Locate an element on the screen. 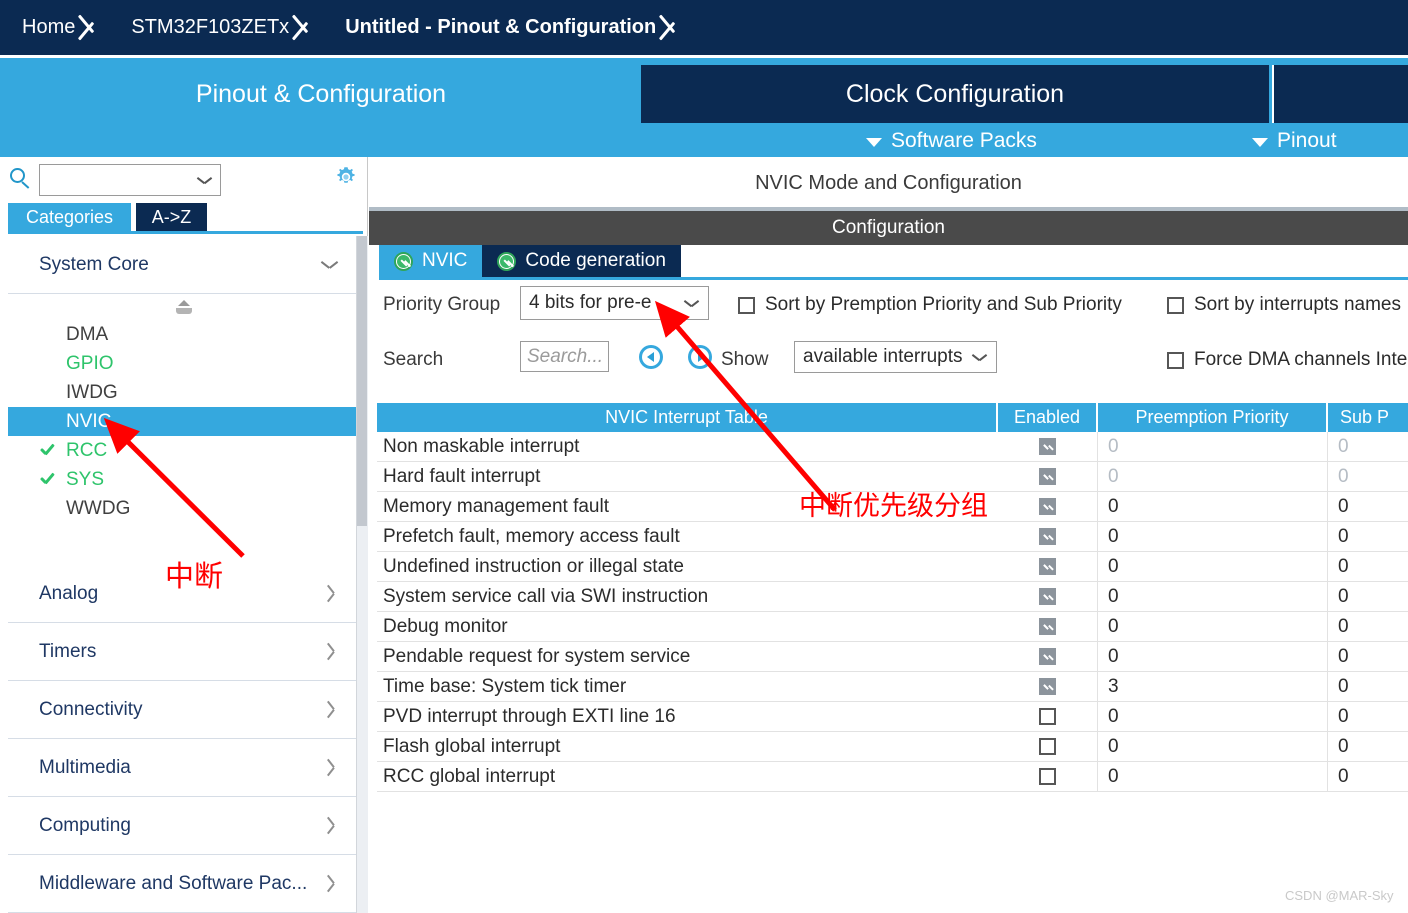 This screenshot has width=1408, height=913. sidebar-item-rcc: RCC is located at coordinates (183, 450).